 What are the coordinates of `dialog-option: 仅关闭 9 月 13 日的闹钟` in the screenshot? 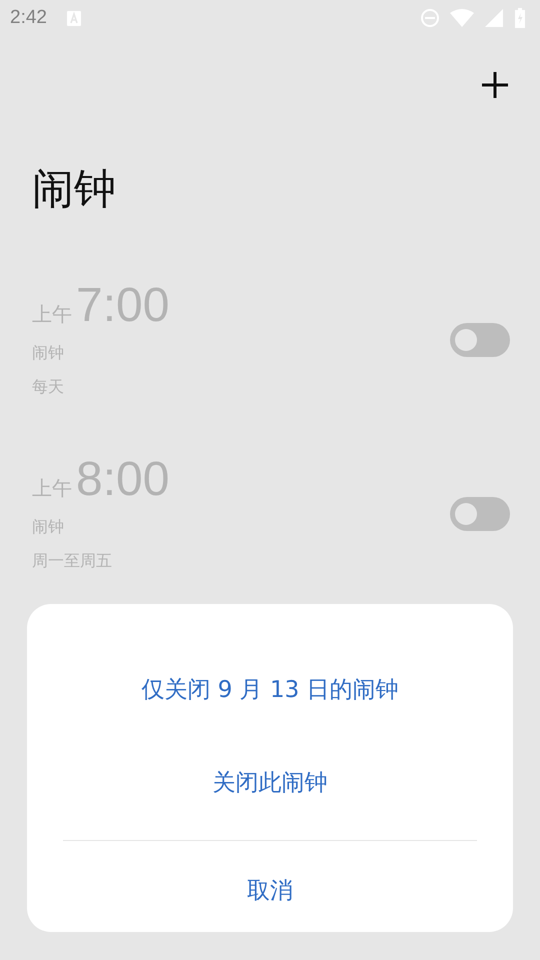 It's located at (270, 689).